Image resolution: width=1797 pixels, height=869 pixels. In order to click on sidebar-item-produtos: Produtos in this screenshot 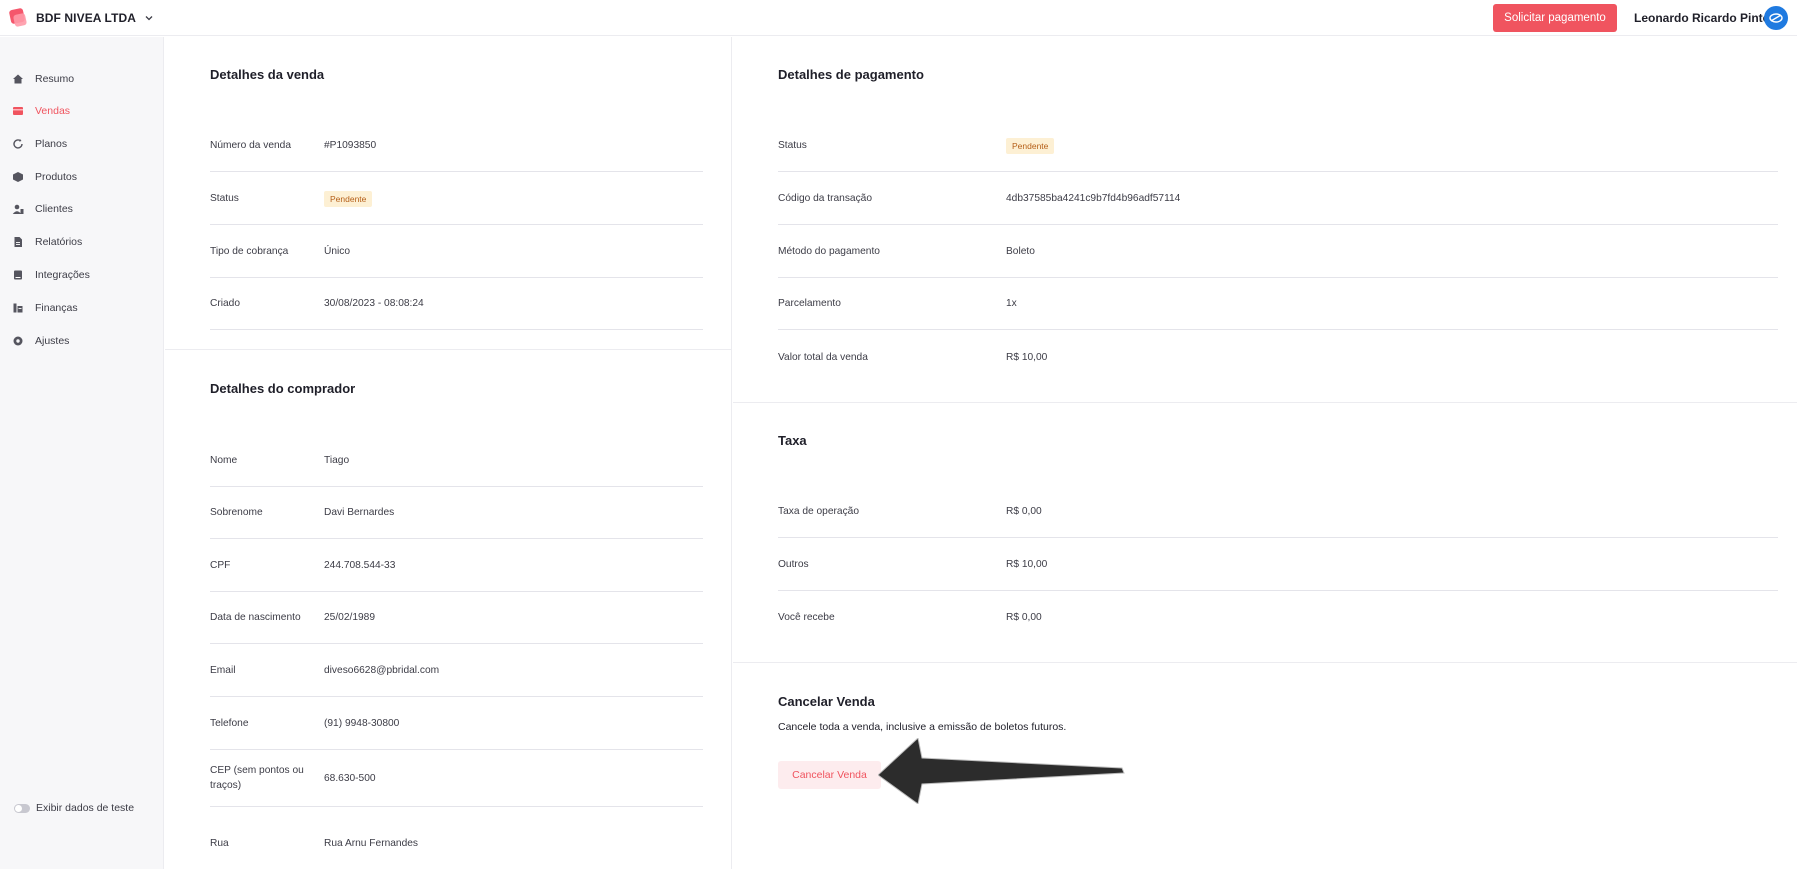, I will do `click(82, 177)`.